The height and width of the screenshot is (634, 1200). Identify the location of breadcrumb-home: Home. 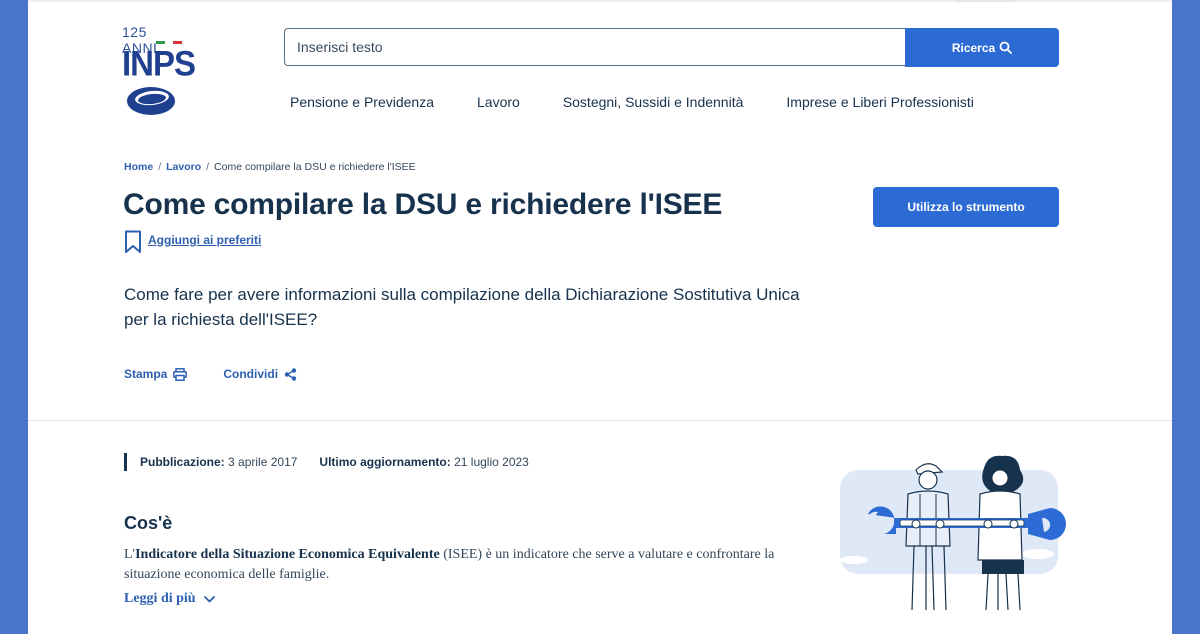
(138, 167).